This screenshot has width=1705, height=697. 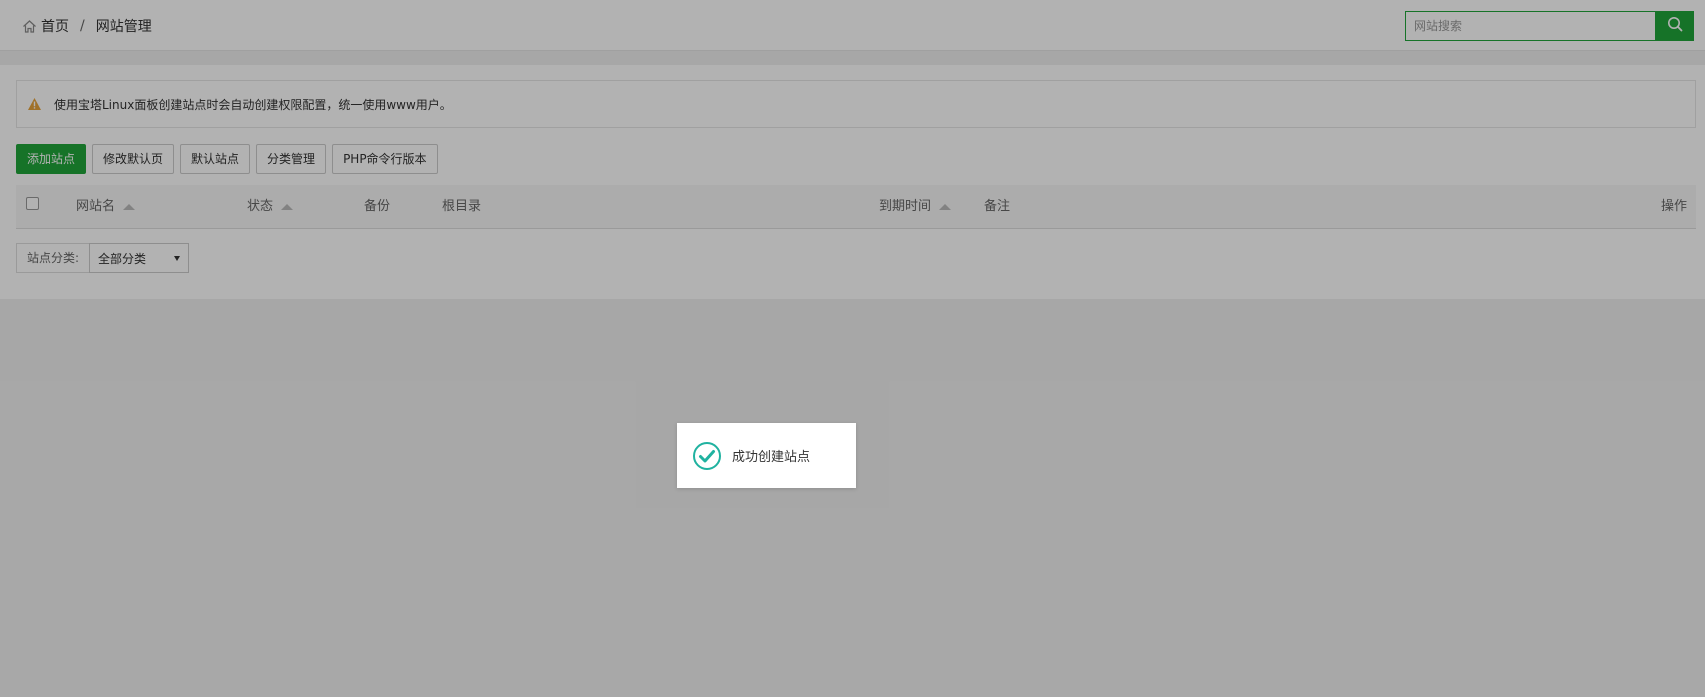 I want to click on success-toast: 成功创建站点, so click(x=766, y=455).